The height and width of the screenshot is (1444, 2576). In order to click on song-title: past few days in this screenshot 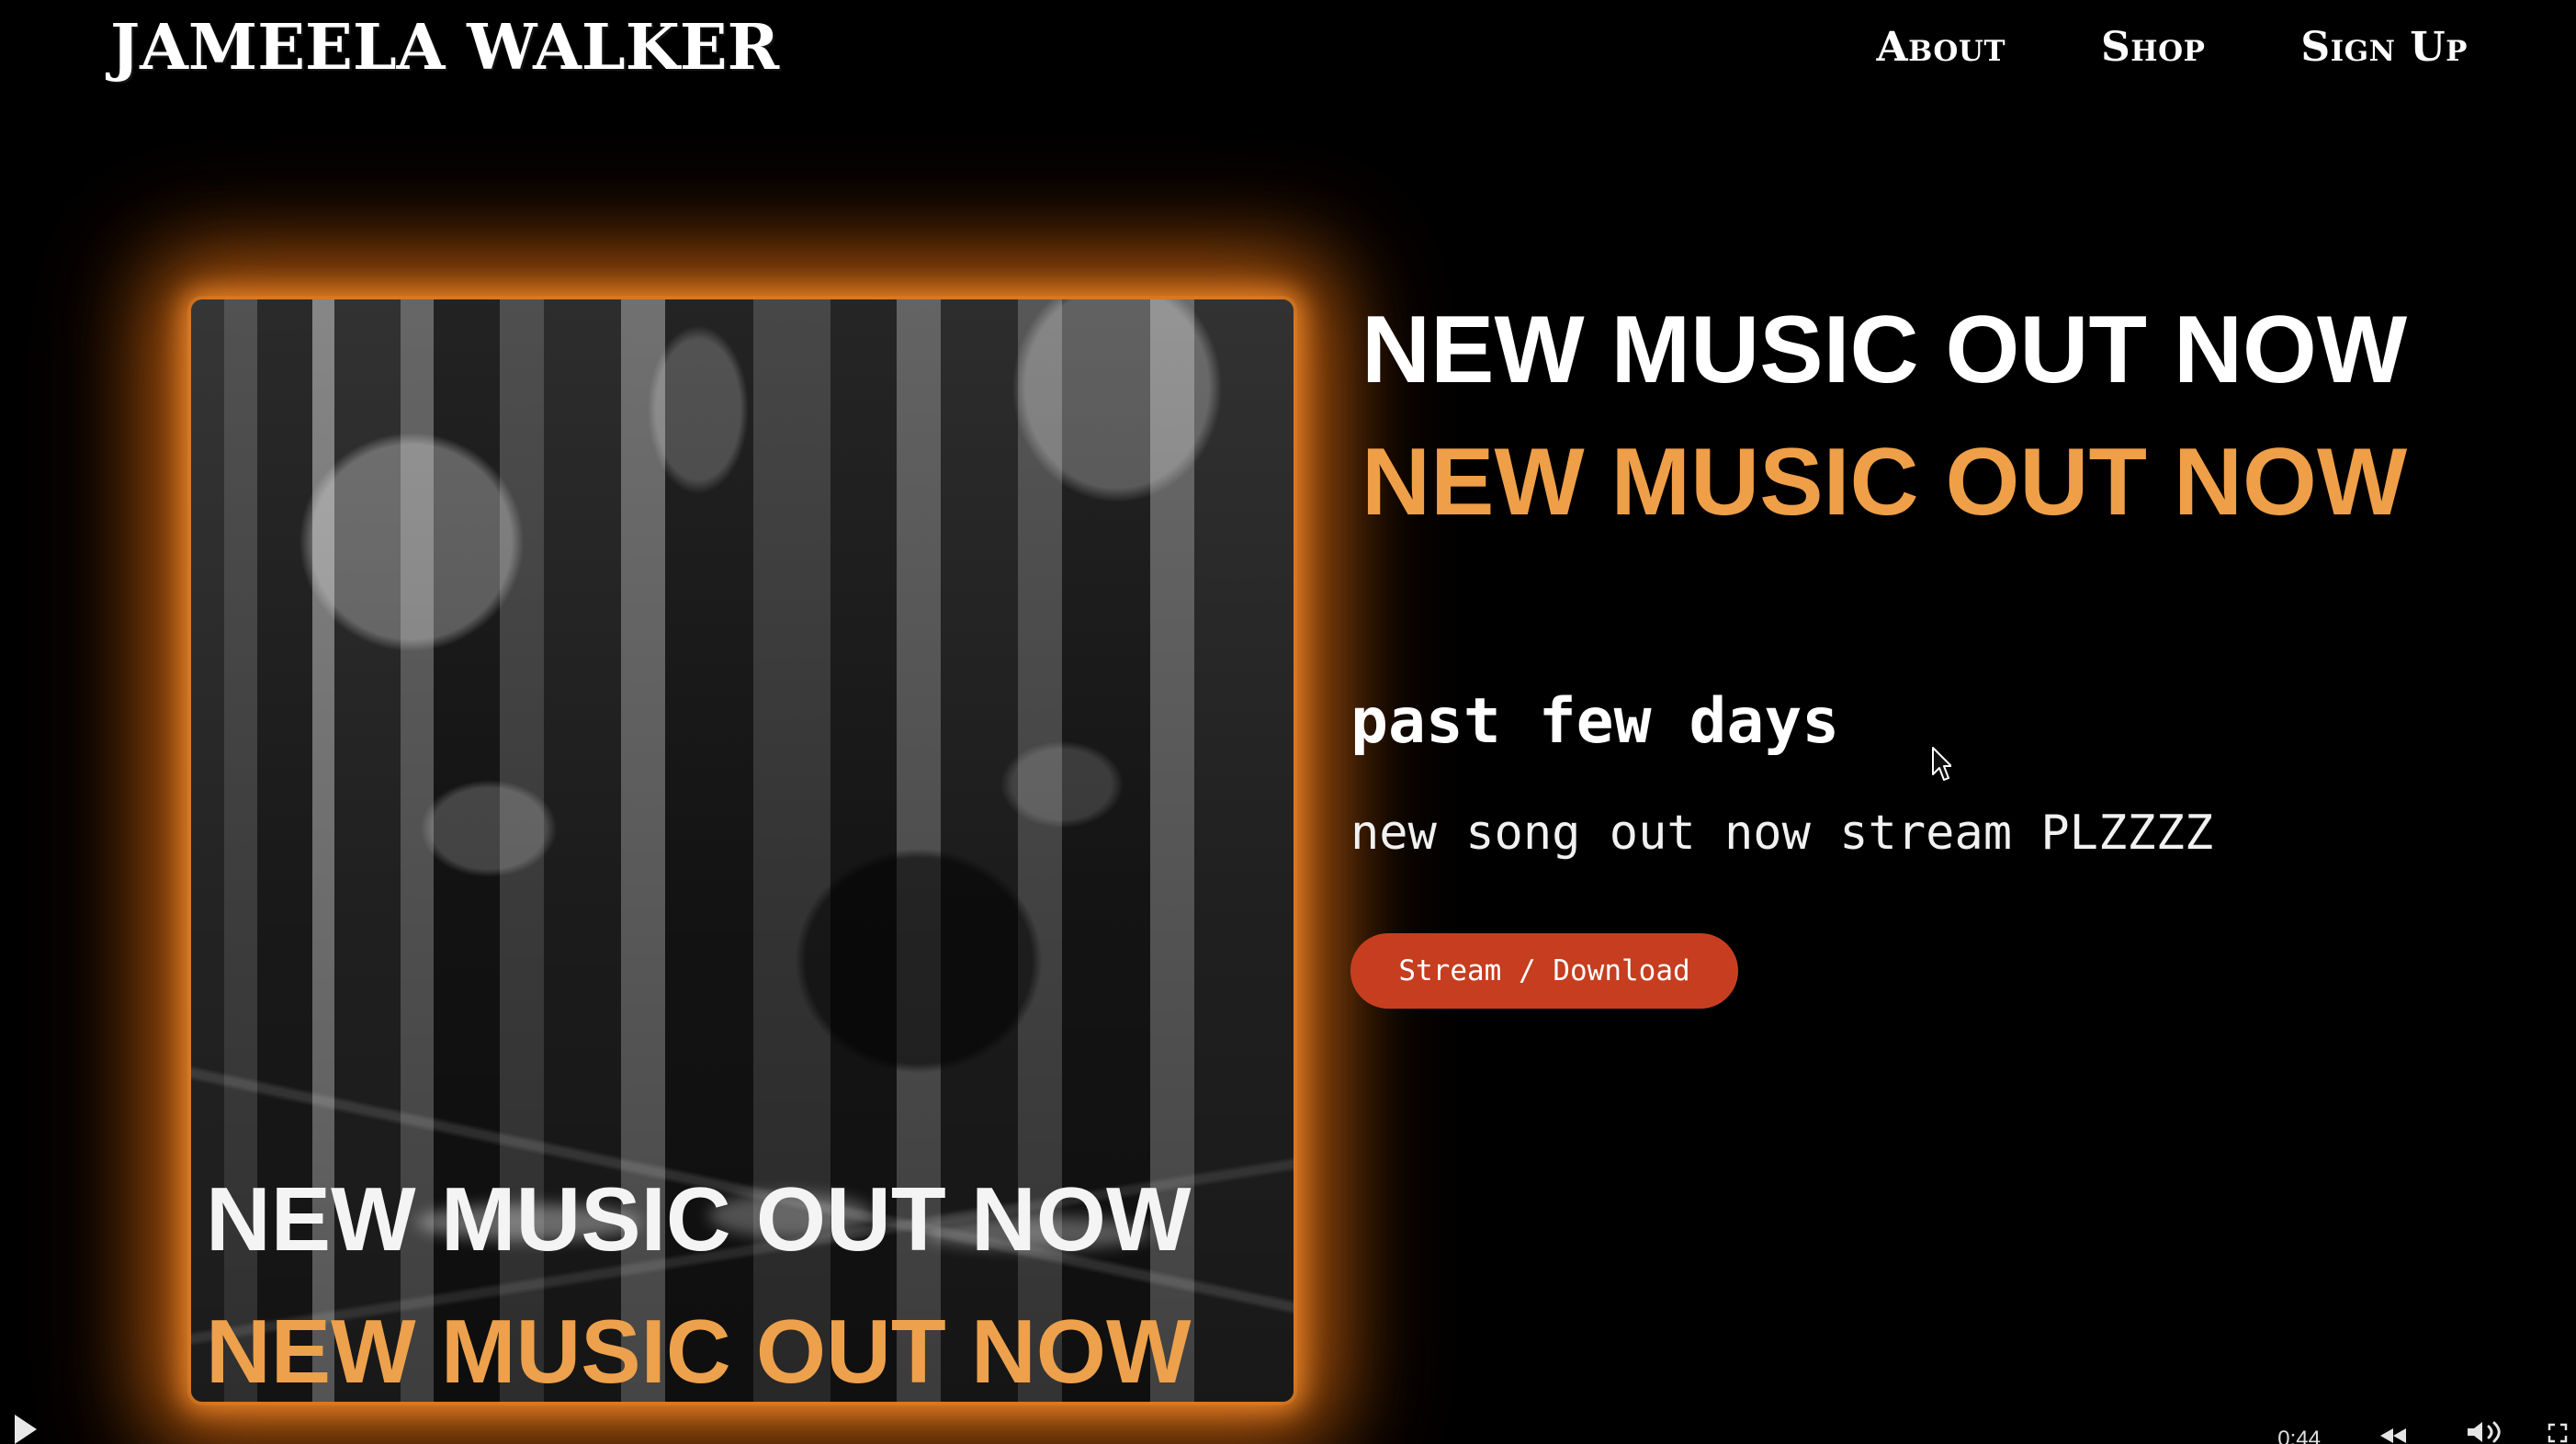, I will do `click(1595, 722)`.